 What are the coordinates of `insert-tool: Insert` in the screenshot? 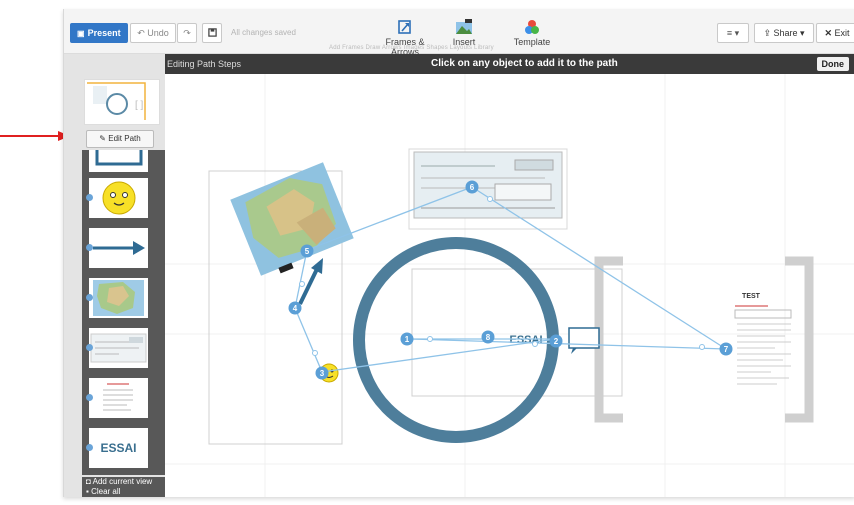 It's located at (464, 33).